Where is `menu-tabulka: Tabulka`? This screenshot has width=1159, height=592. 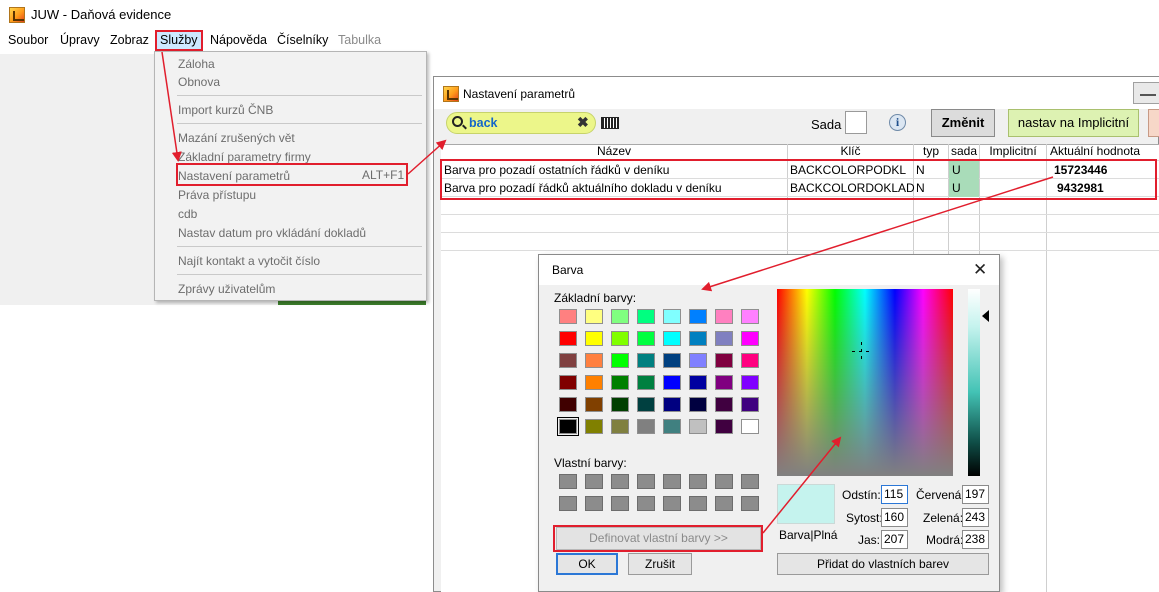
menu-tabulka: Tabulka is located at coordinates (359, 40).